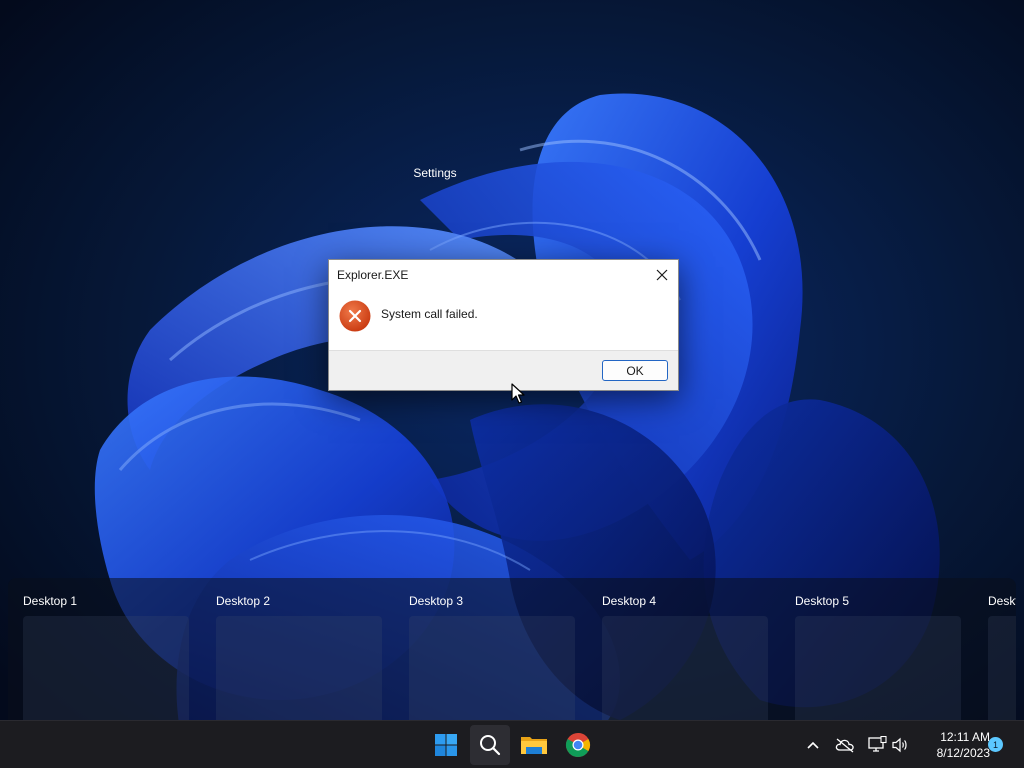  I want to click on desktop-tile-6: Deskt, so click(998, 649).